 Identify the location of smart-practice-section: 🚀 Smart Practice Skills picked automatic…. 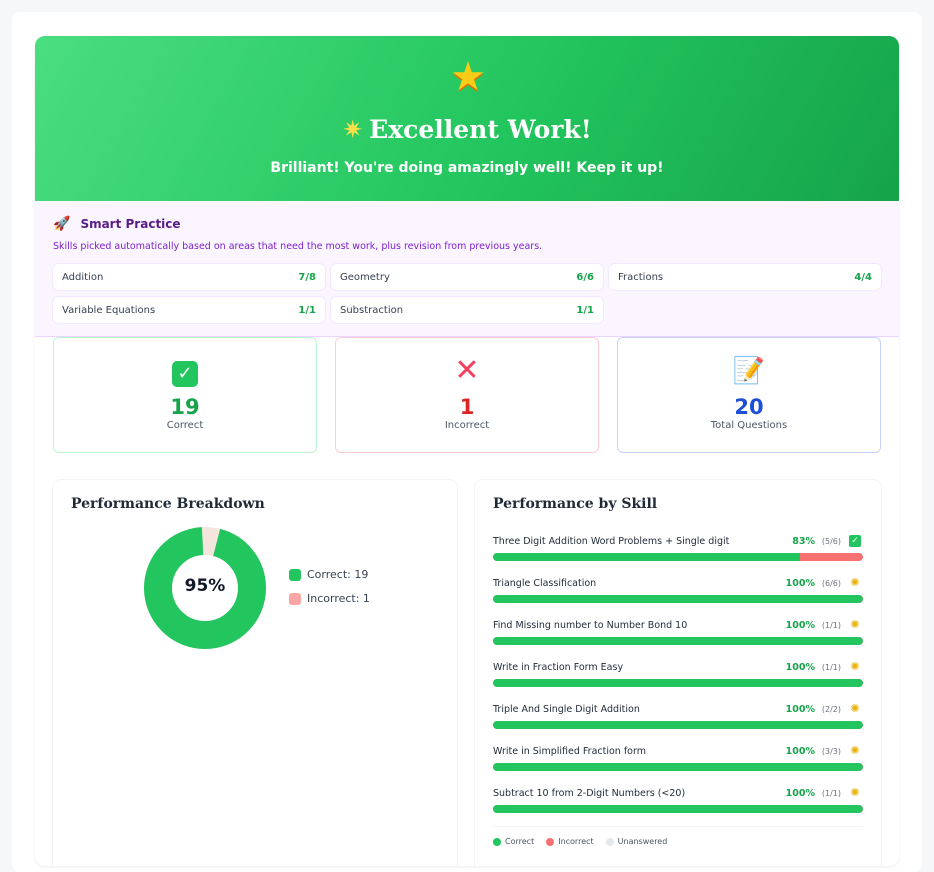
(467, 269).